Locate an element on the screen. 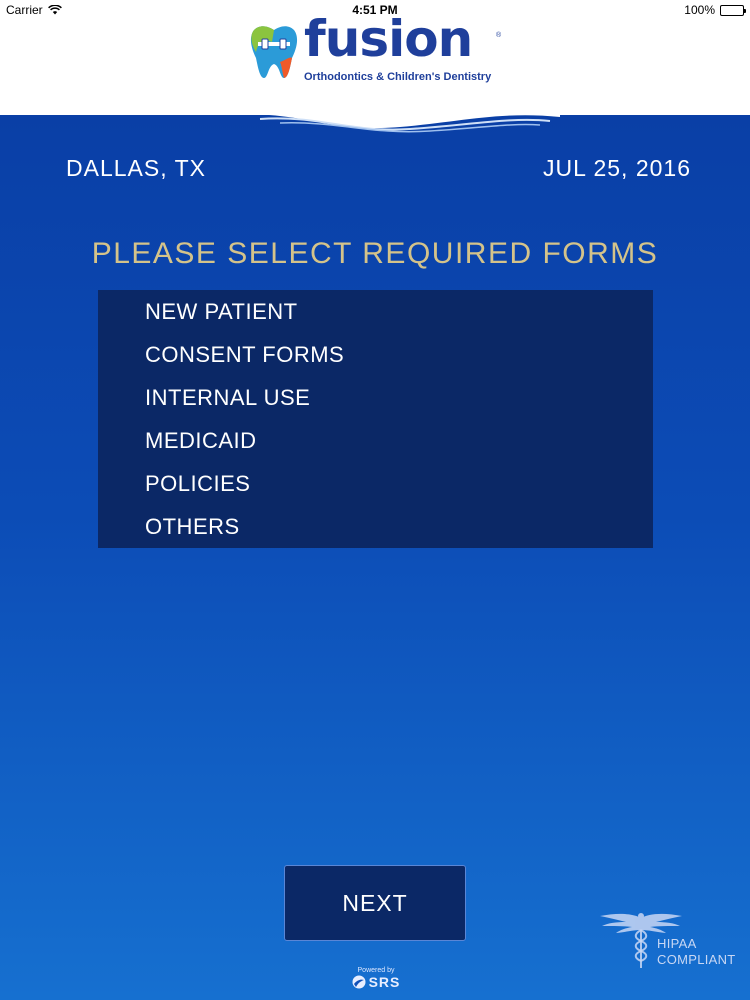 This screenshot has height=1000, width=750. battery-icon is located at coordinates (733, 10).